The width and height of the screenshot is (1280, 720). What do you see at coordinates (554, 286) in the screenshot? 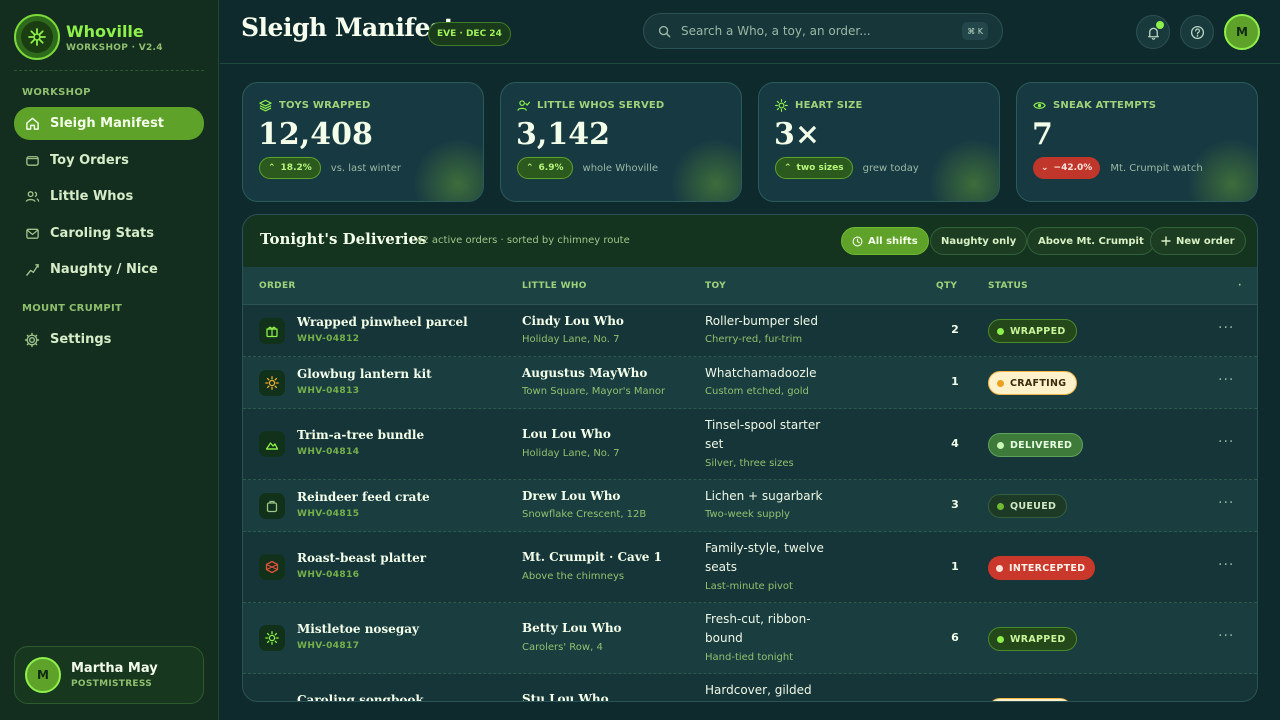
I see `column-header-little-who: LITTLE WHO` at bounding box center [554, 286].